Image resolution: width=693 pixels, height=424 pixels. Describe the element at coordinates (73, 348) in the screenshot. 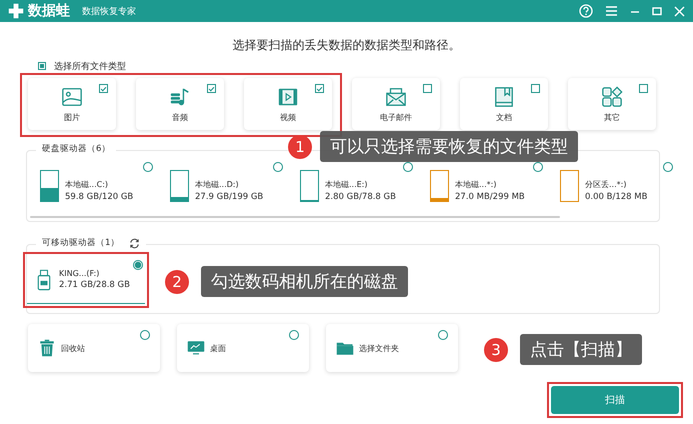

I see `location-label: 回收站` at that location.